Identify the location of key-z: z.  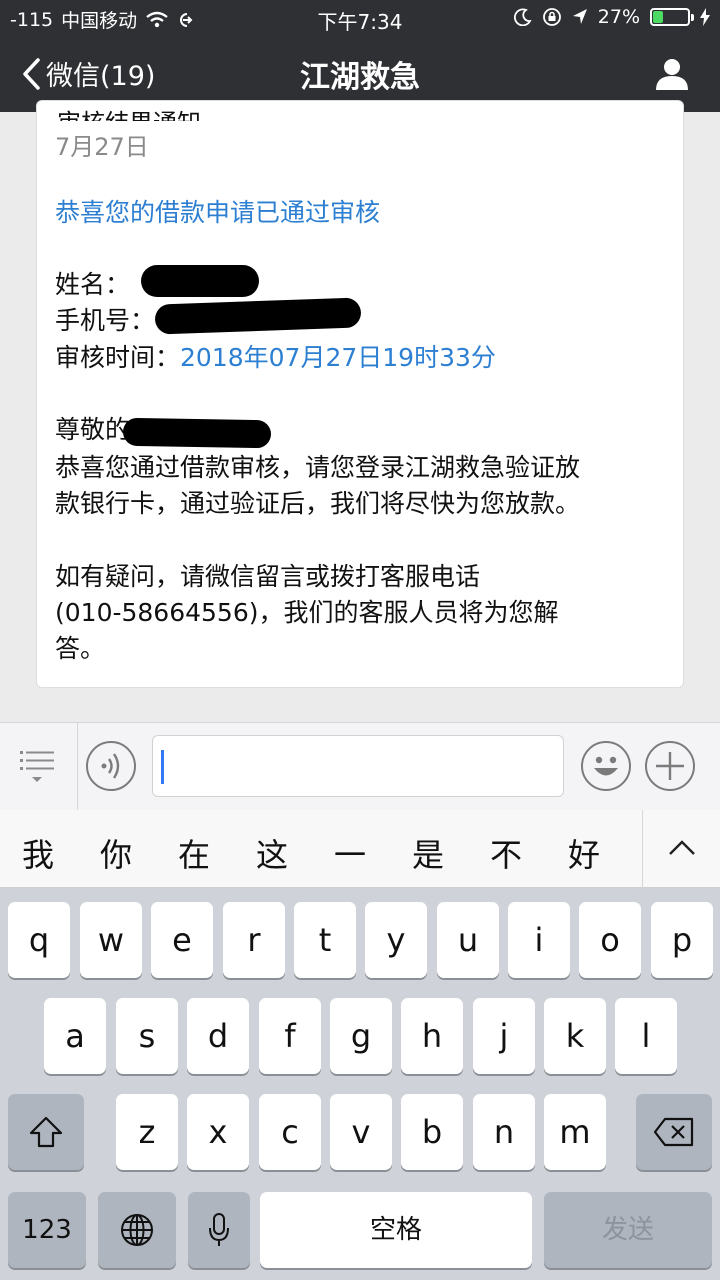
(147, 1132).